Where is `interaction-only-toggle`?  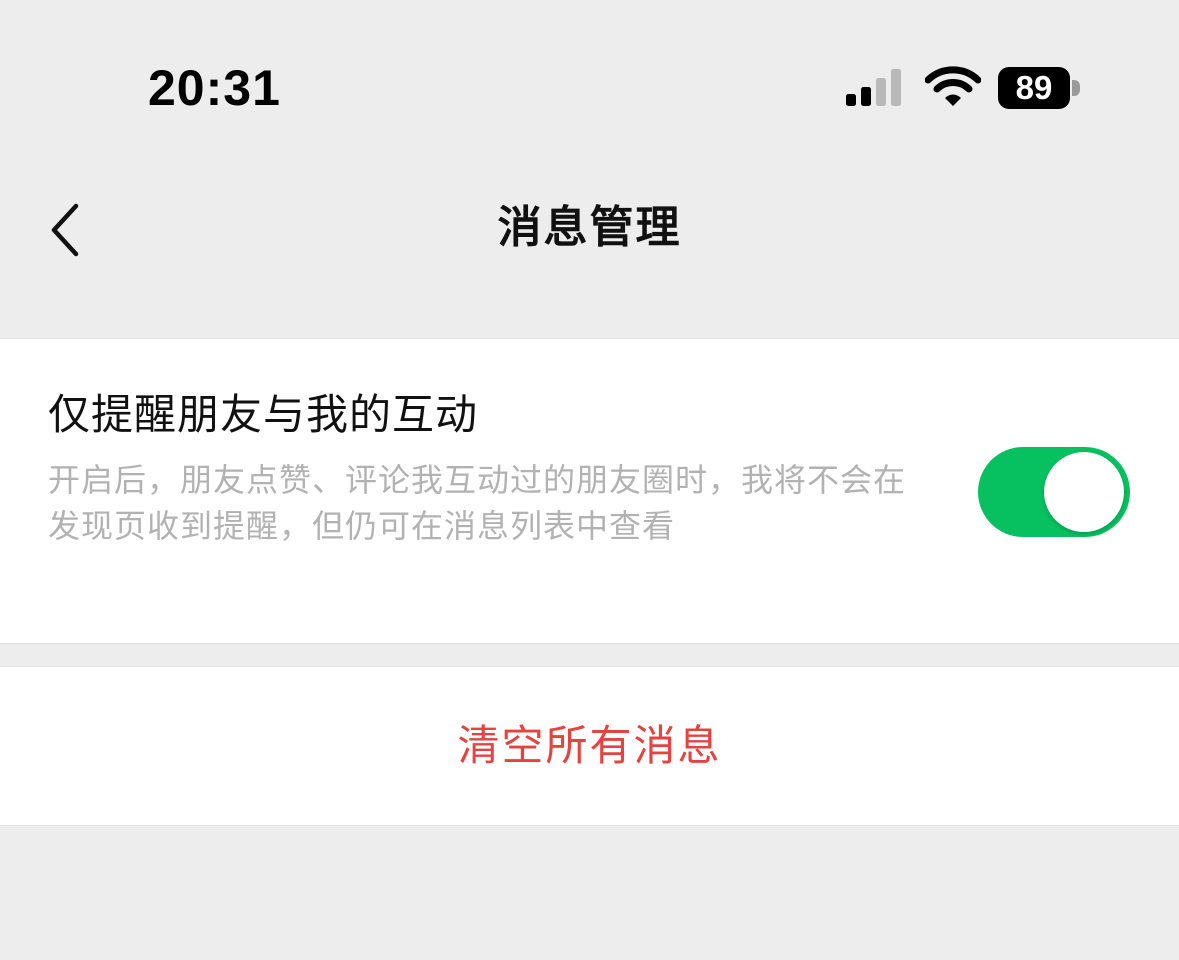 interaction-only-toggle is located at coordinates (1054, 492).